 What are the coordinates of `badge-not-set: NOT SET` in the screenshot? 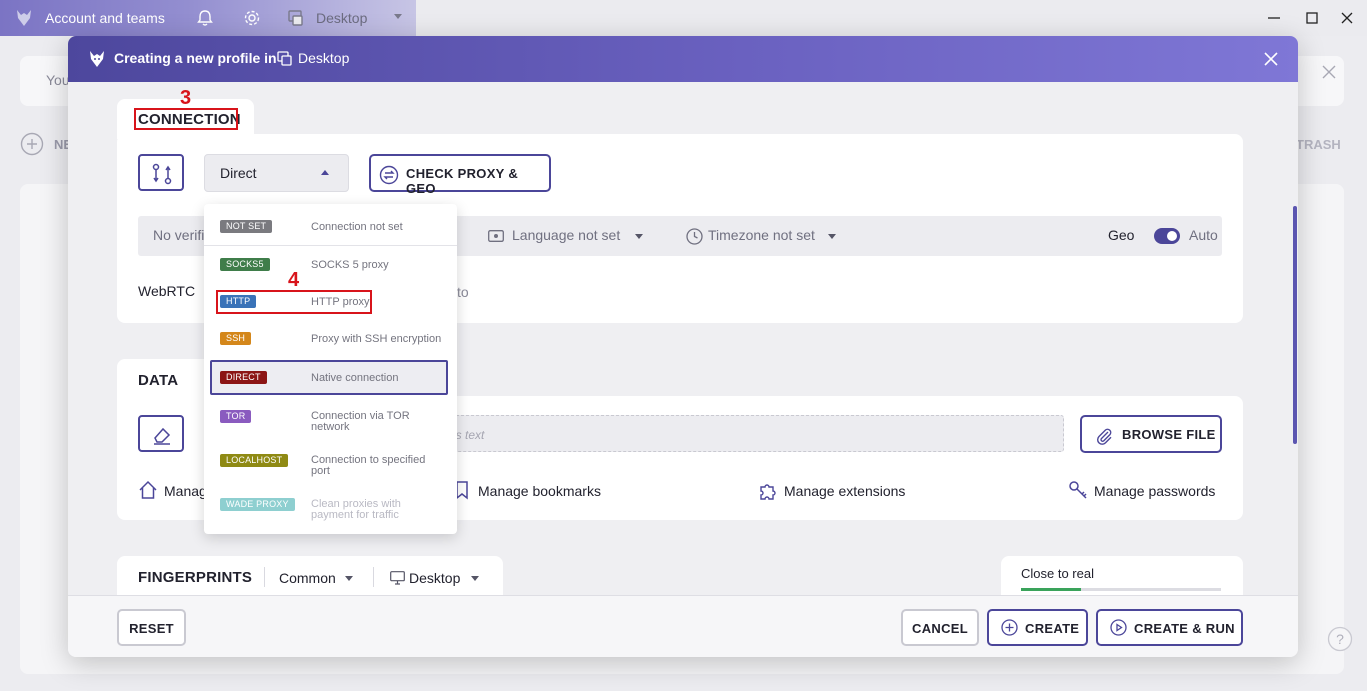 It's located at (246, 226).